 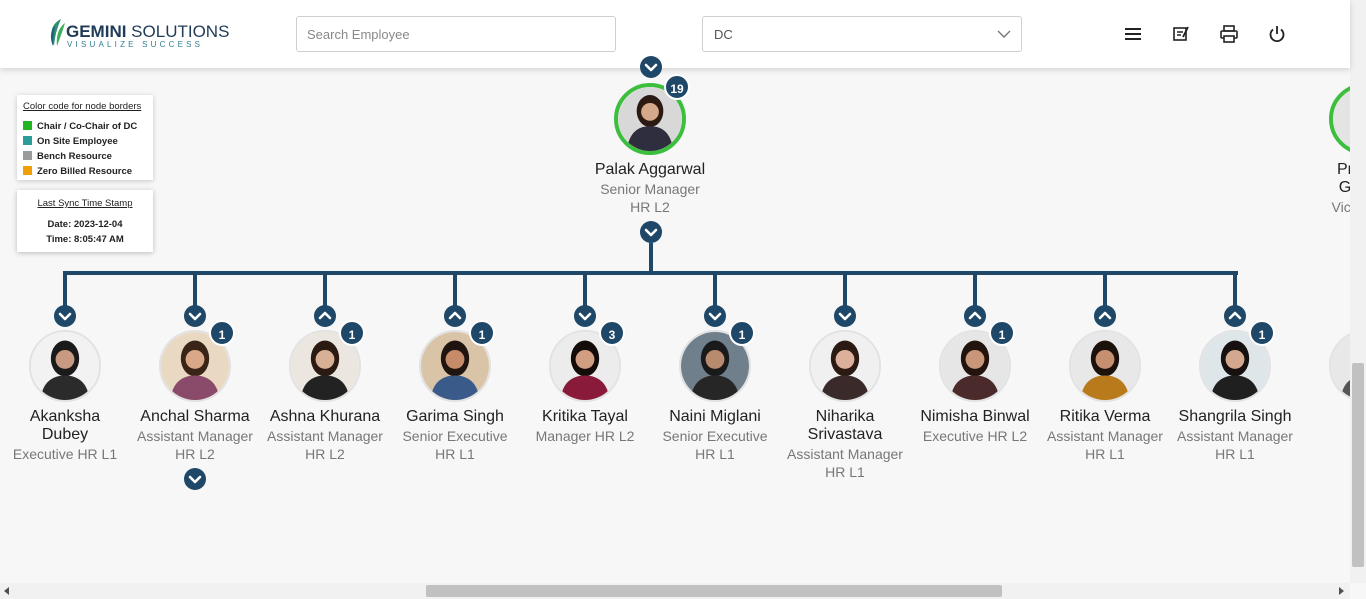 I want to click on employee-name: Palak Aggarwal, so click(x=650, y=169).